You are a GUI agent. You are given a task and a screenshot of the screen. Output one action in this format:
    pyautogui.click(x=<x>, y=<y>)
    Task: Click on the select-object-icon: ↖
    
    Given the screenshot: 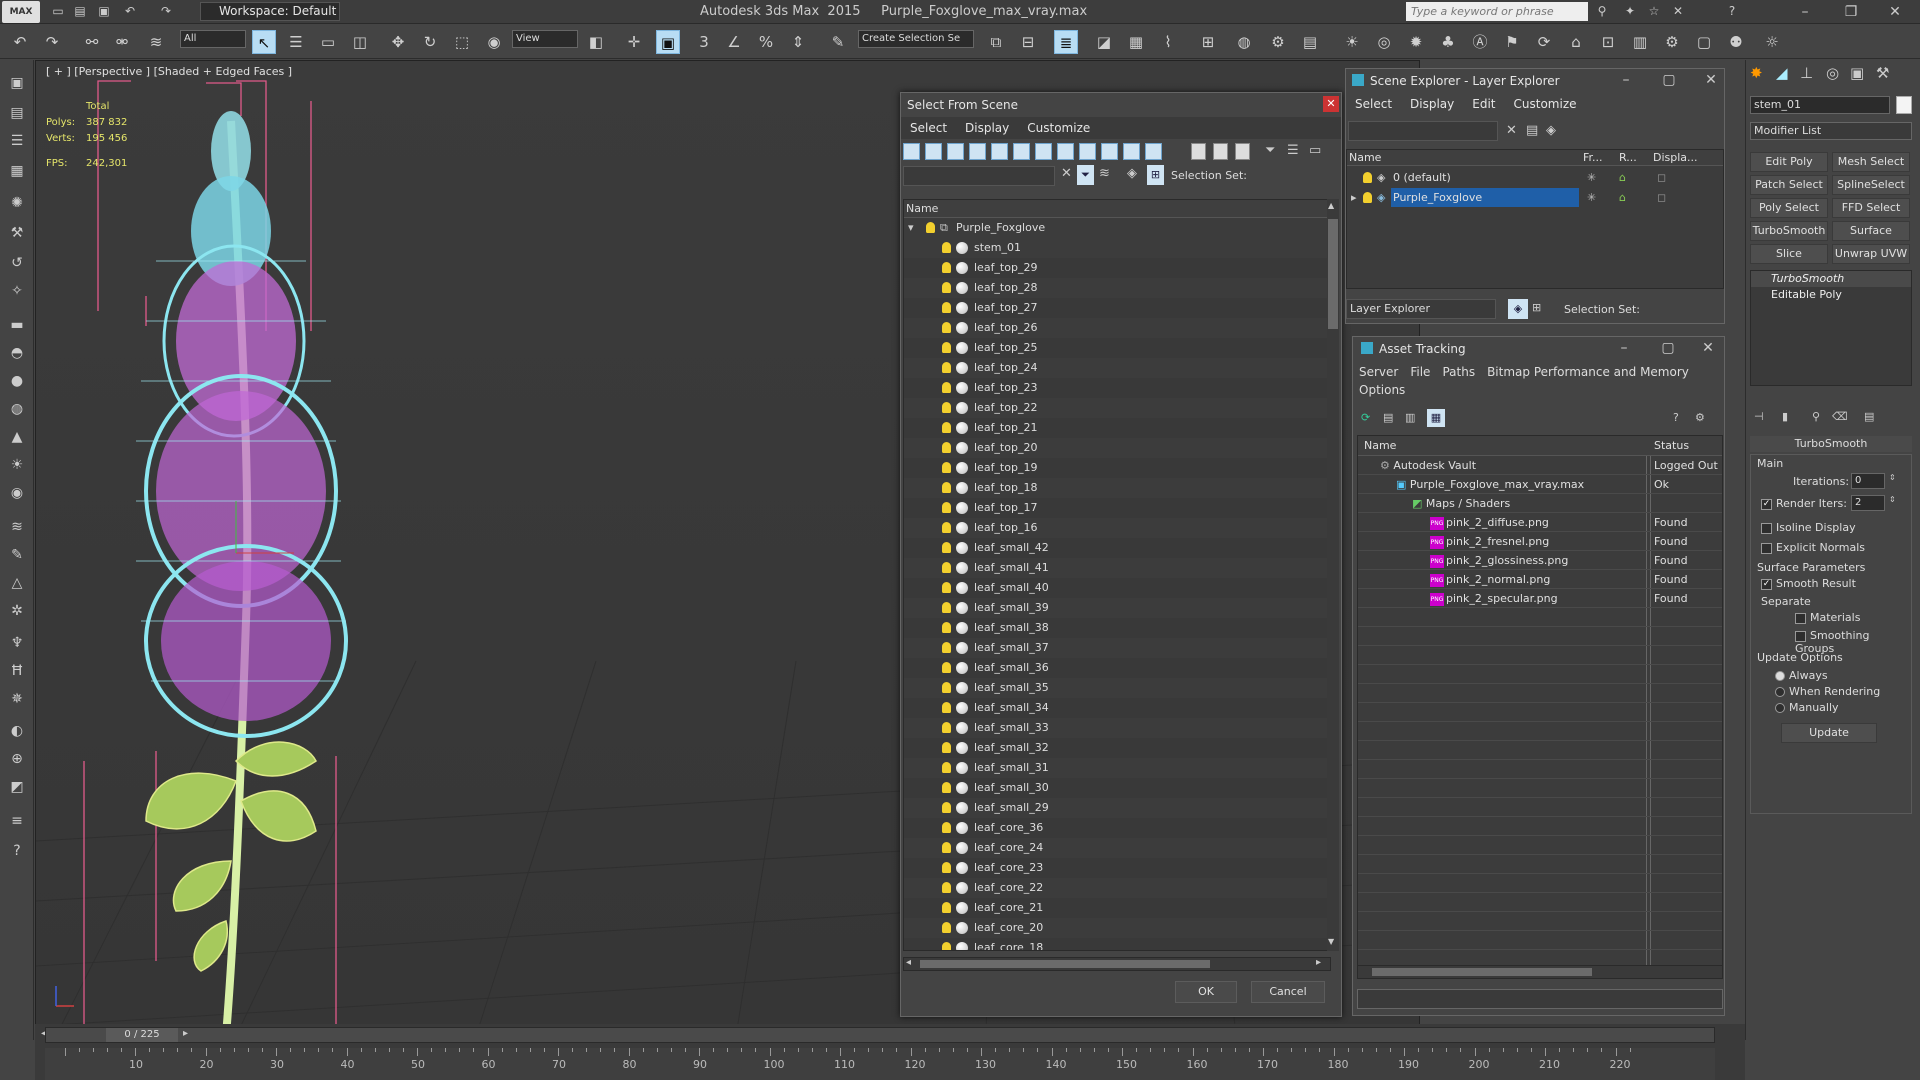 What is the action you would take?
    pyautogui.click(x=264, y=42)
    